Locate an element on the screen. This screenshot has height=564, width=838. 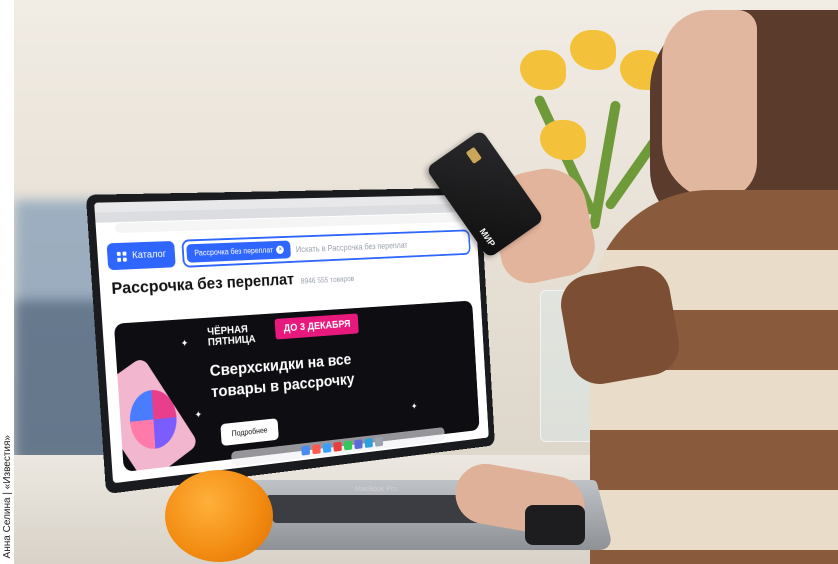
black-friday-badge: ЧЁРНАЯ ПЯТНИЦА is located at coordinates (231, 336).